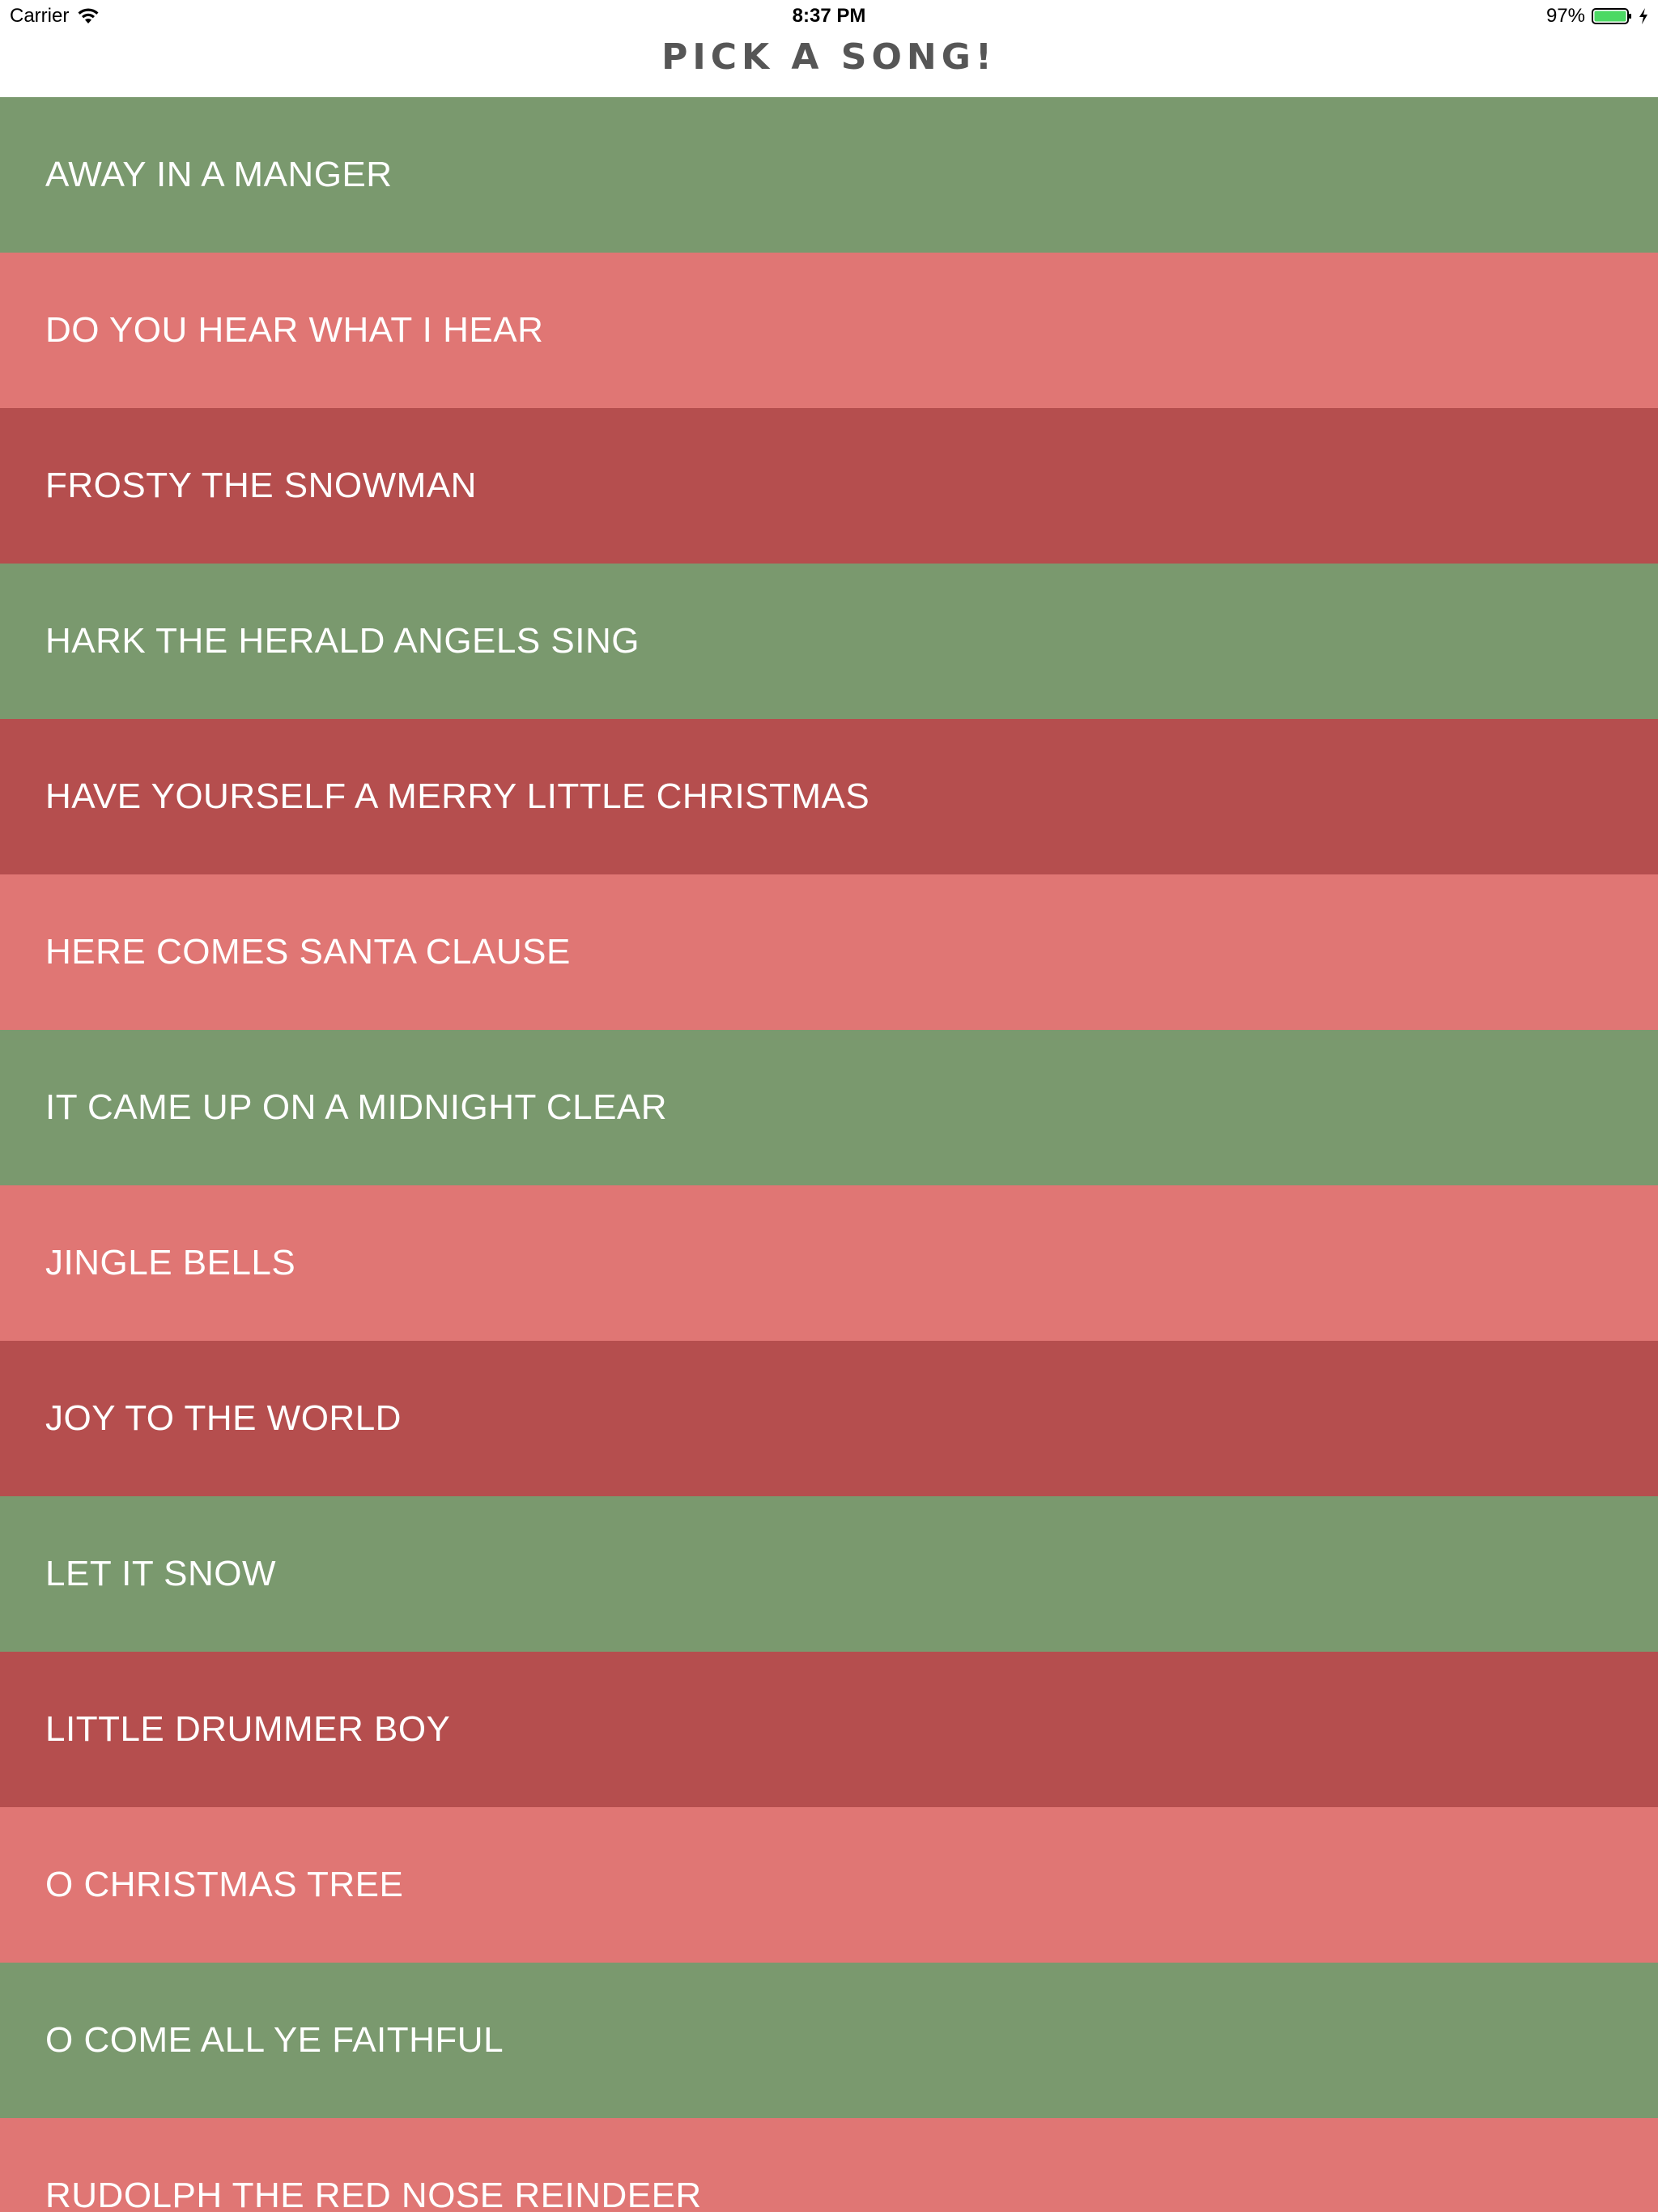 The height and width of the screenshot is (2212, 1658). What do you see at coordinates (829, 330) in the screenshot?
I see `song-row: DO YOU HEAR WHAT I HEAR` at bounding box center [829, 330].